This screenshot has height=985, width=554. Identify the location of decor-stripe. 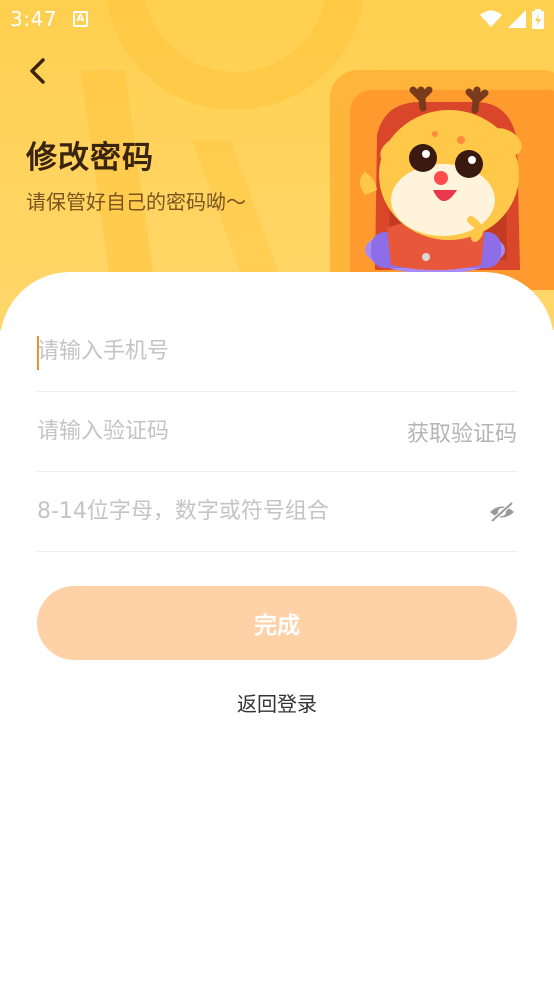
(118, 180).